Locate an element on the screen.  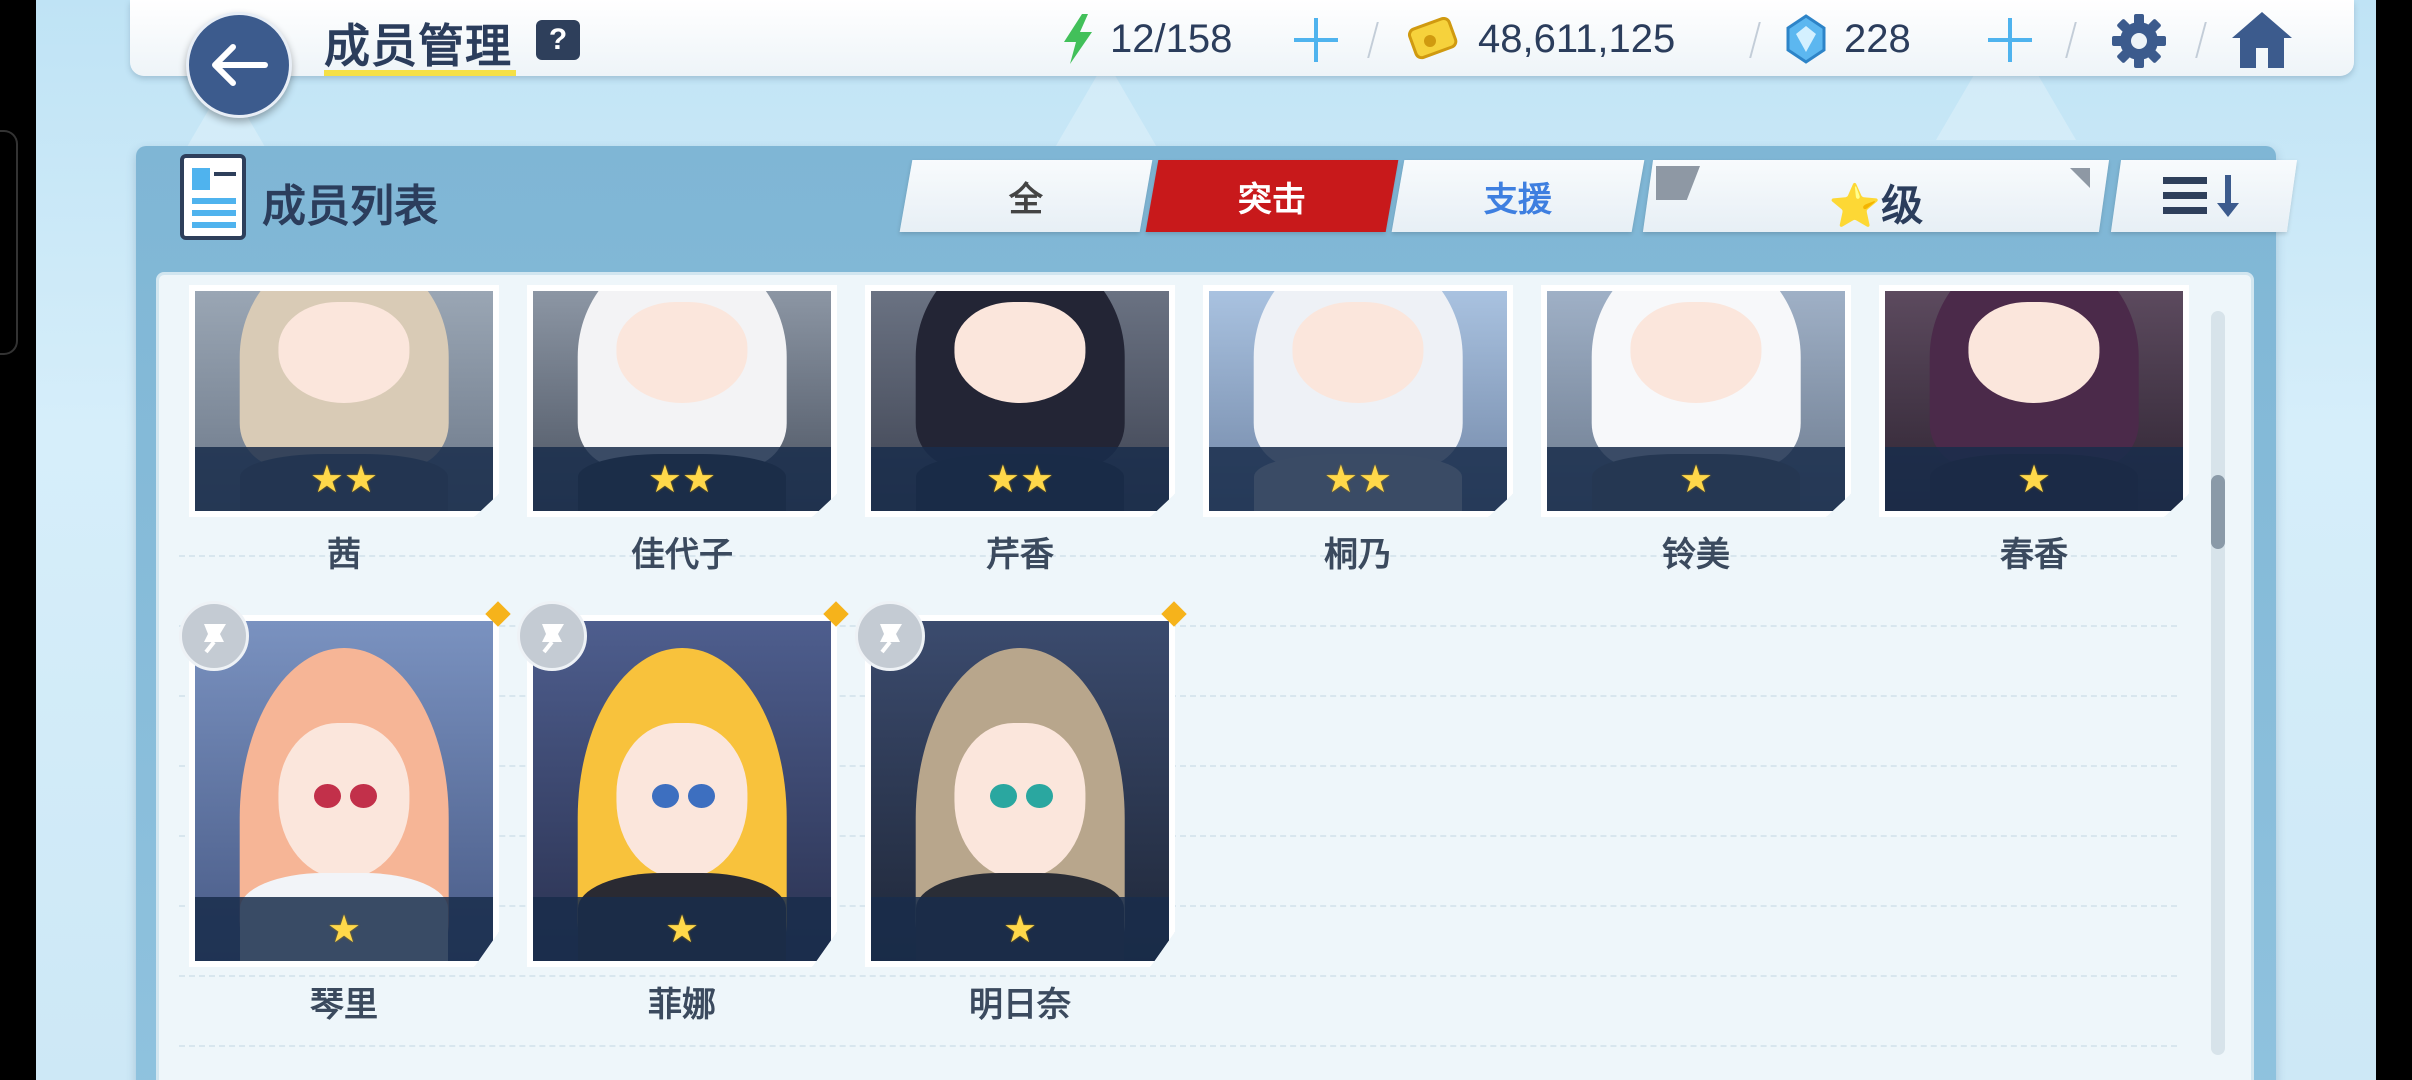
member-card-icon is located at coordinates (213, 197).